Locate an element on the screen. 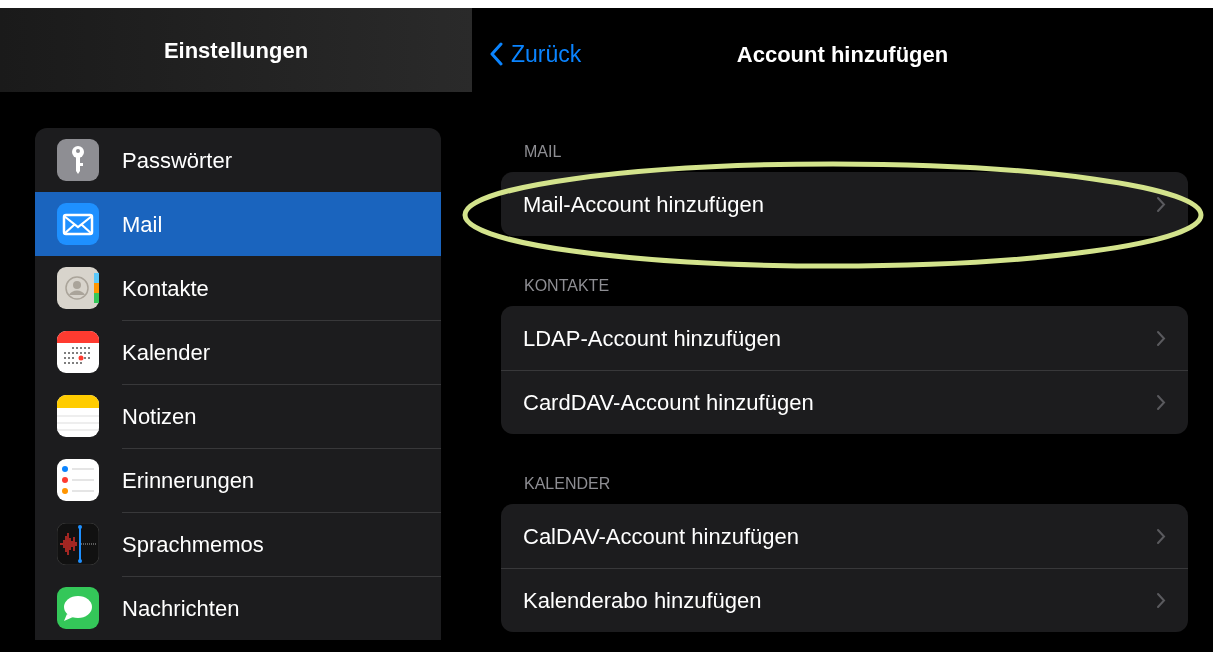 The width and height of the screenshot is (1213, 652). page-title: Account hinzufügen is located at coordinates (842, 54).